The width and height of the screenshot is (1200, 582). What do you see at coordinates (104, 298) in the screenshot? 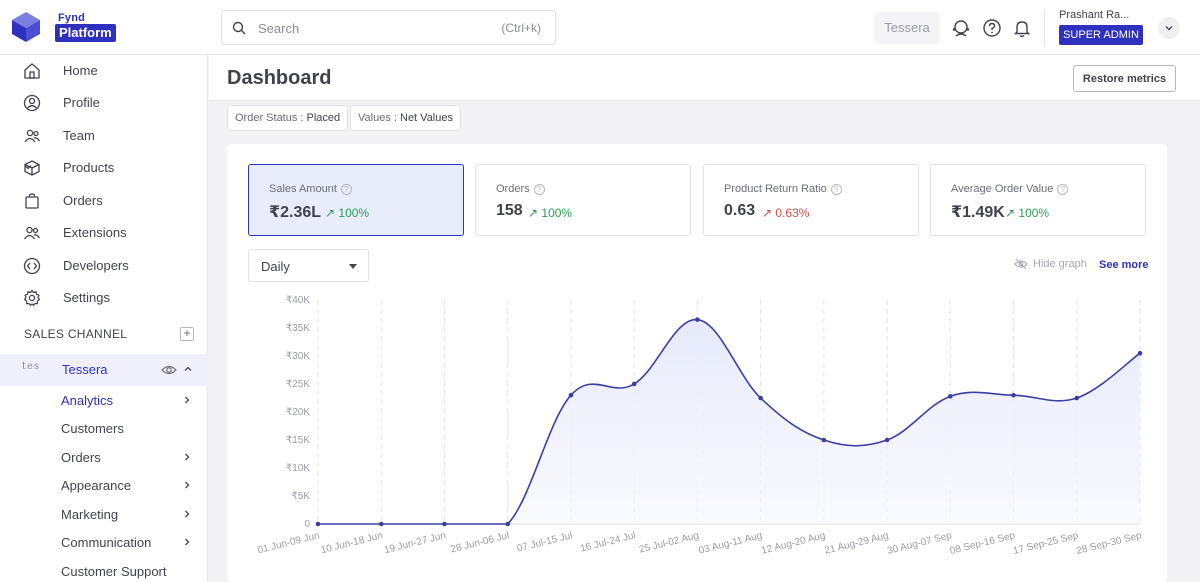
I see `sidebar-item-settings: Settings` at bounding box center [104, 298].